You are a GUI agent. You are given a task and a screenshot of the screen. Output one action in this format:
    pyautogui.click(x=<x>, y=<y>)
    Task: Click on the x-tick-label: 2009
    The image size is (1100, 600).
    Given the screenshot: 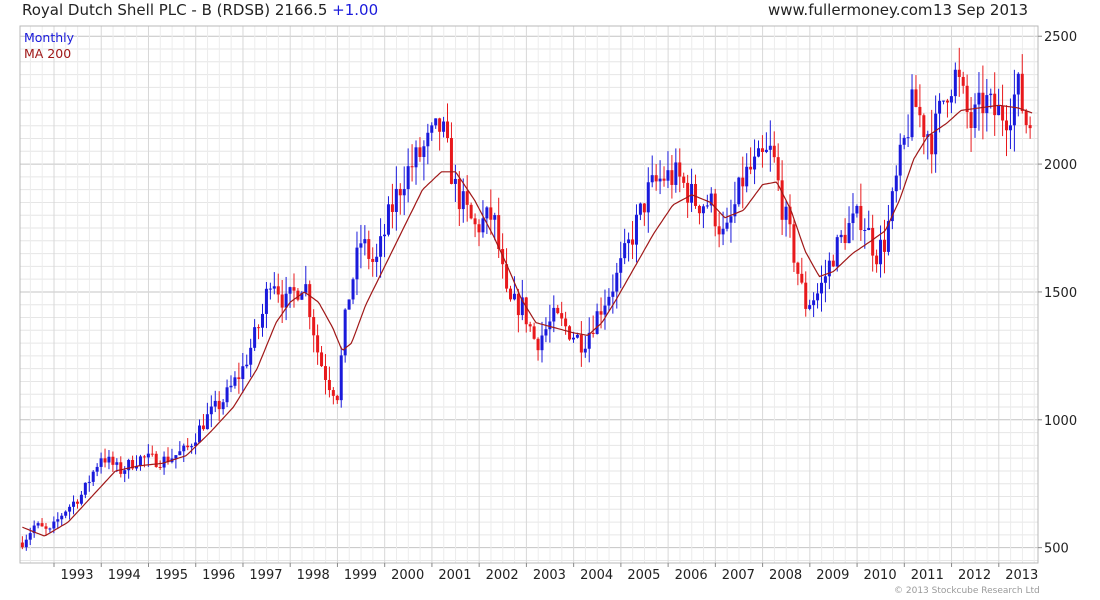 What is the action you would take?
    pyautogui.click(x=832, y=575)
    